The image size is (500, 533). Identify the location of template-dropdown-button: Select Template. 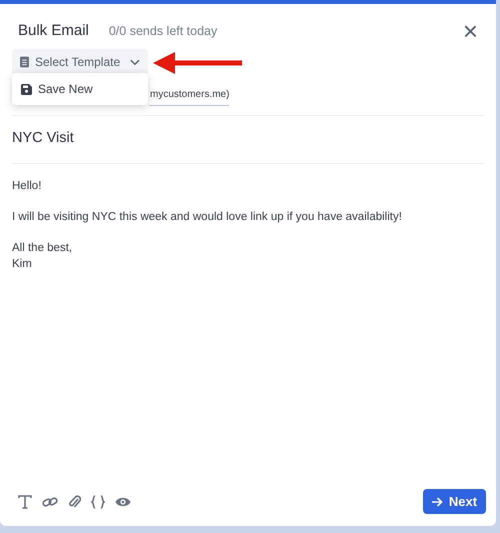
(80, 62).